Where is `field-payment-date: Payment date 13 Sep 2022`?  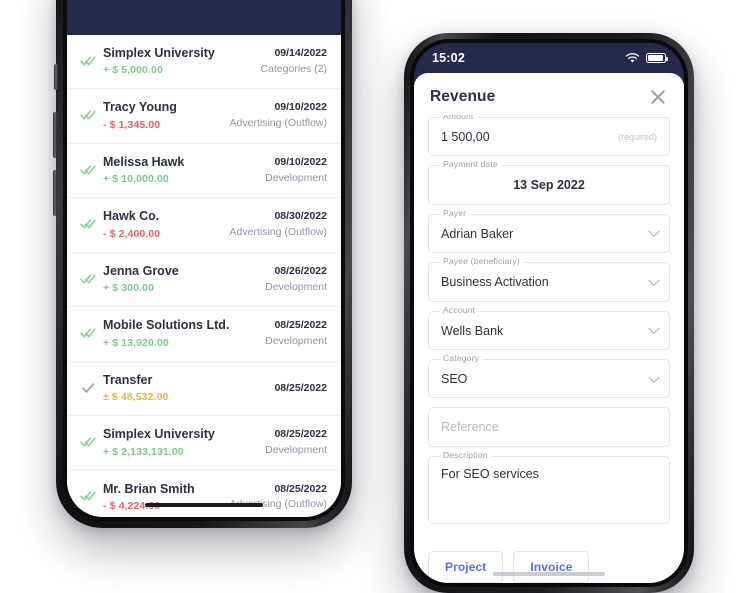 field-payment-date: Payment date 13 Sep 2022 is located at coordinates (549, 182).